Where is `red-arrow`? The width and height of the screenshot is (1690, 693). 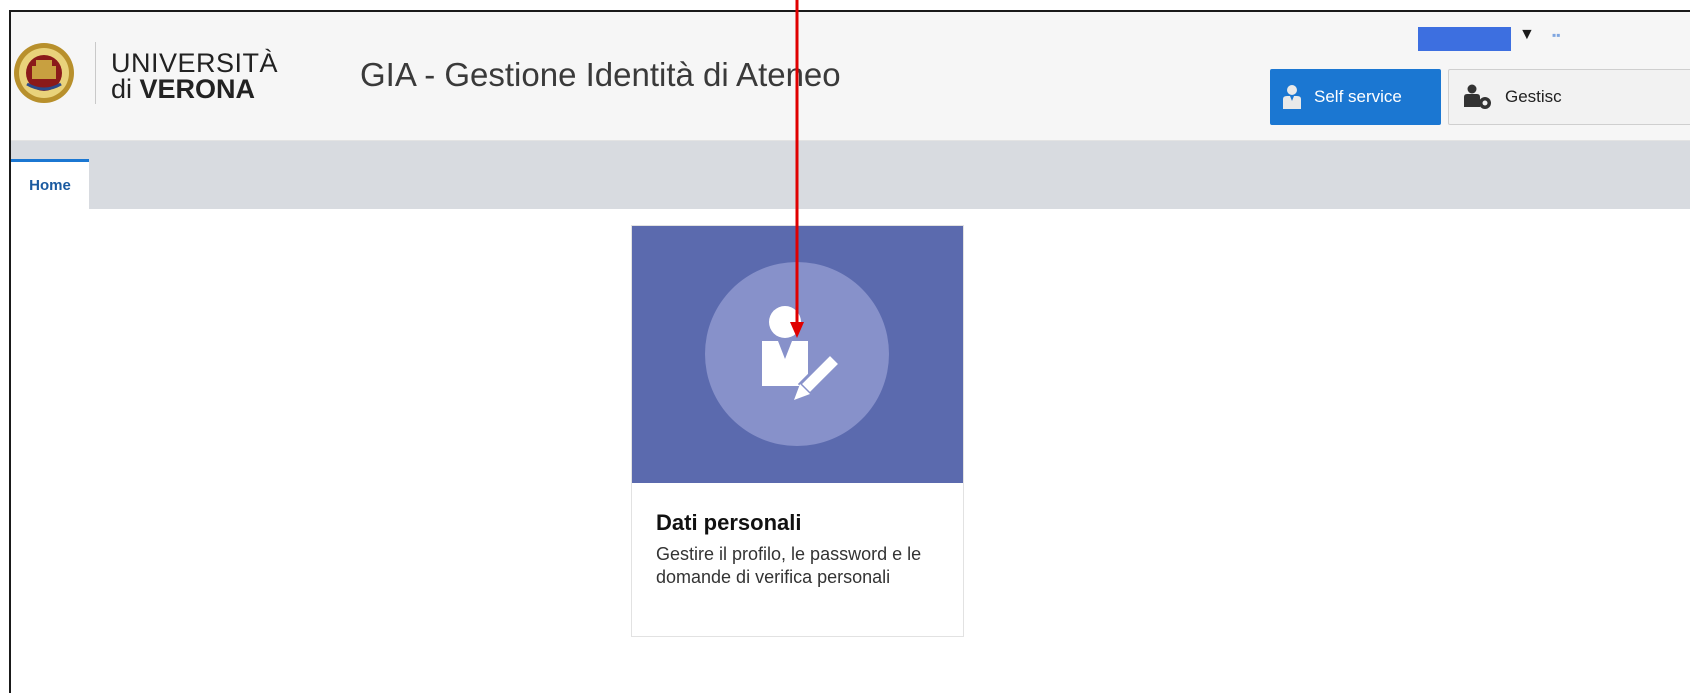 red-arrow is located at coordinates (797, 169).